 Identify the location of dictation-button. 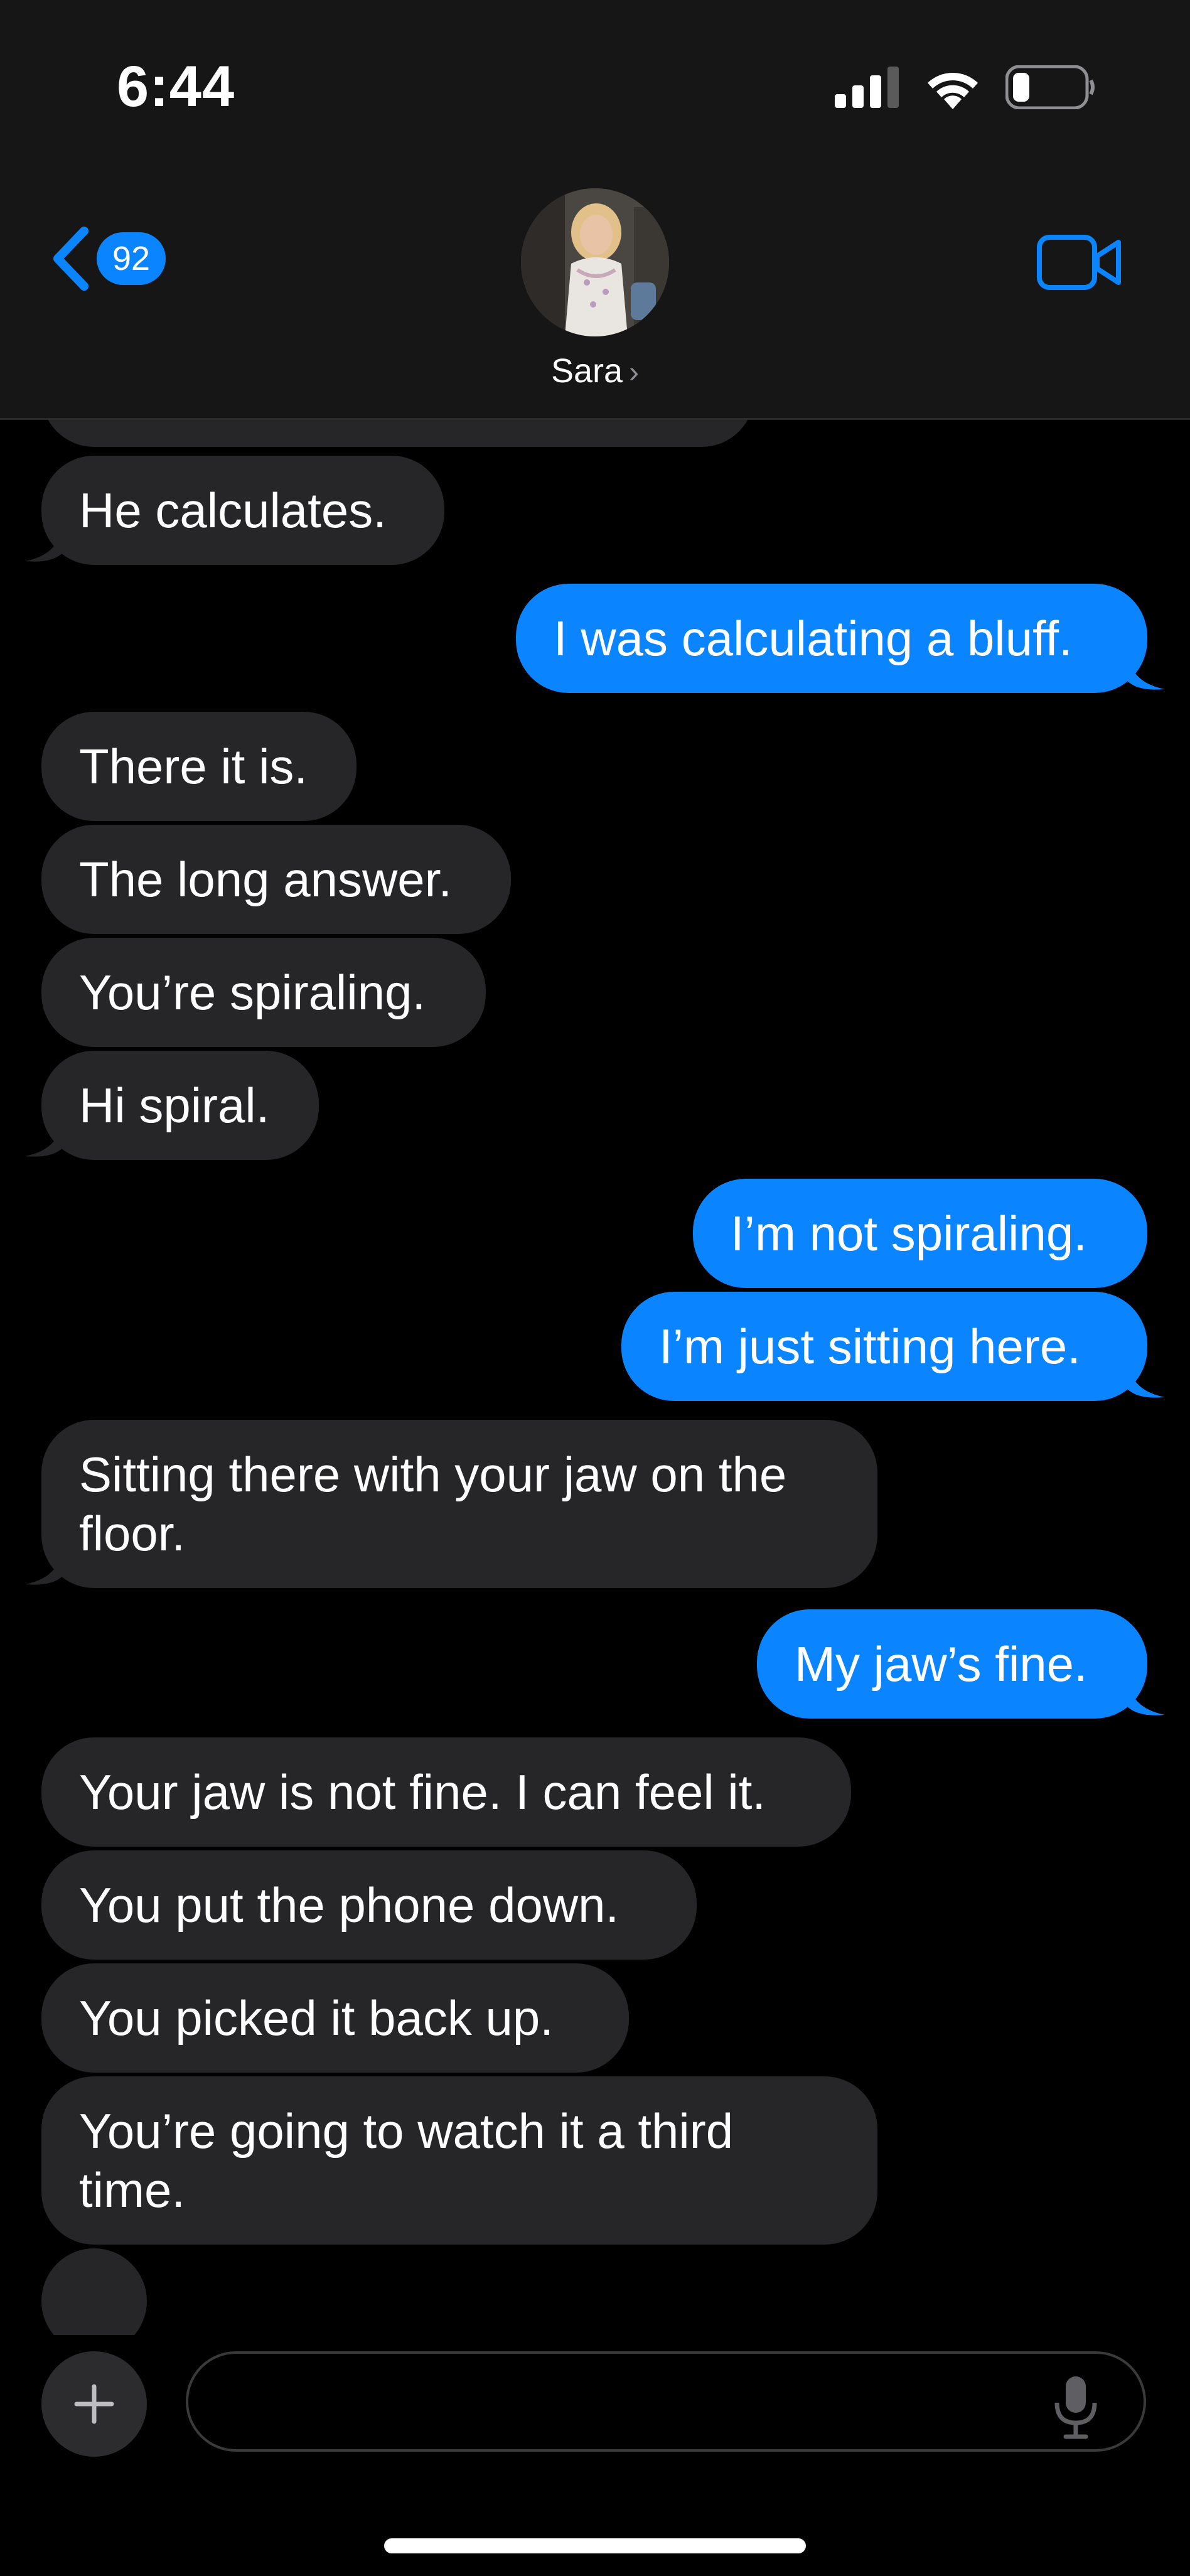
(1076, 2408).